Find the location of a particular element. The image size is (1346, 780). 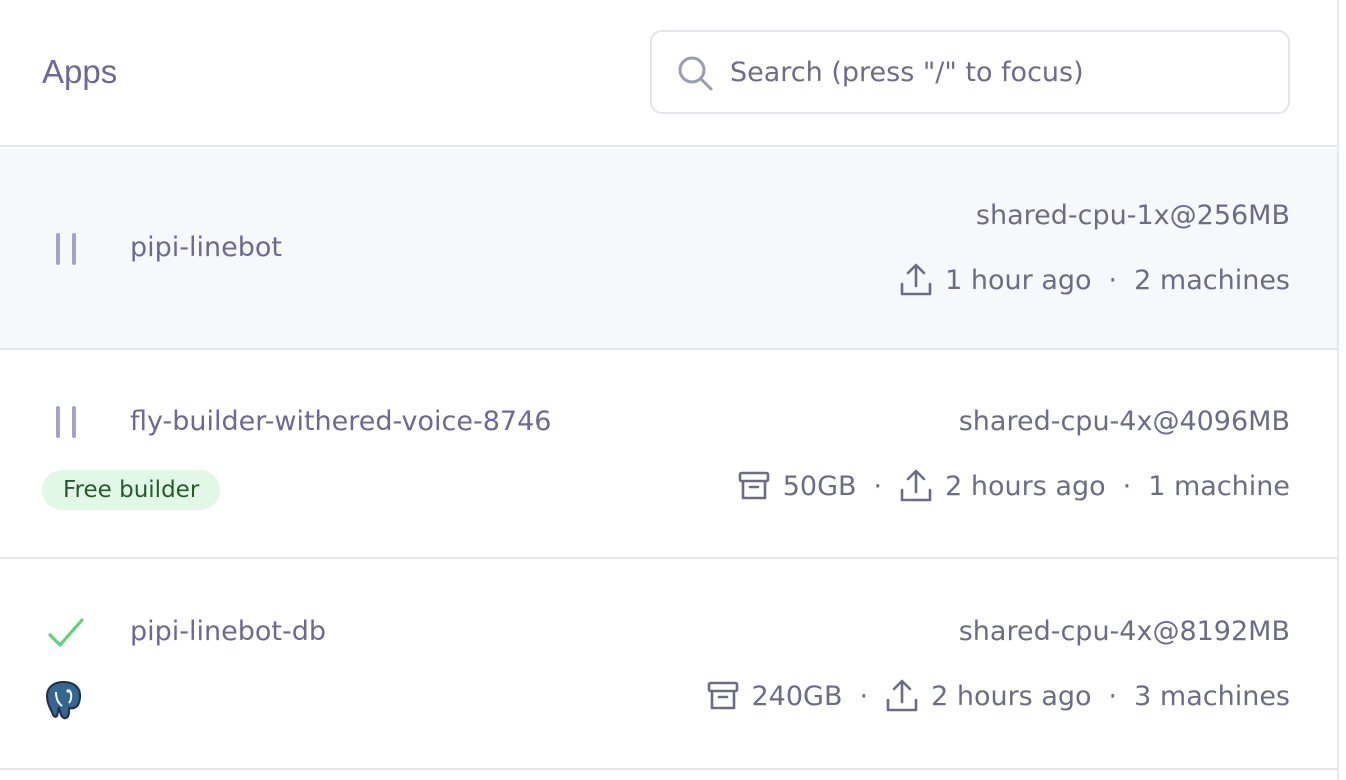

volume-size: 50GB is located at coordinates (819, 486).